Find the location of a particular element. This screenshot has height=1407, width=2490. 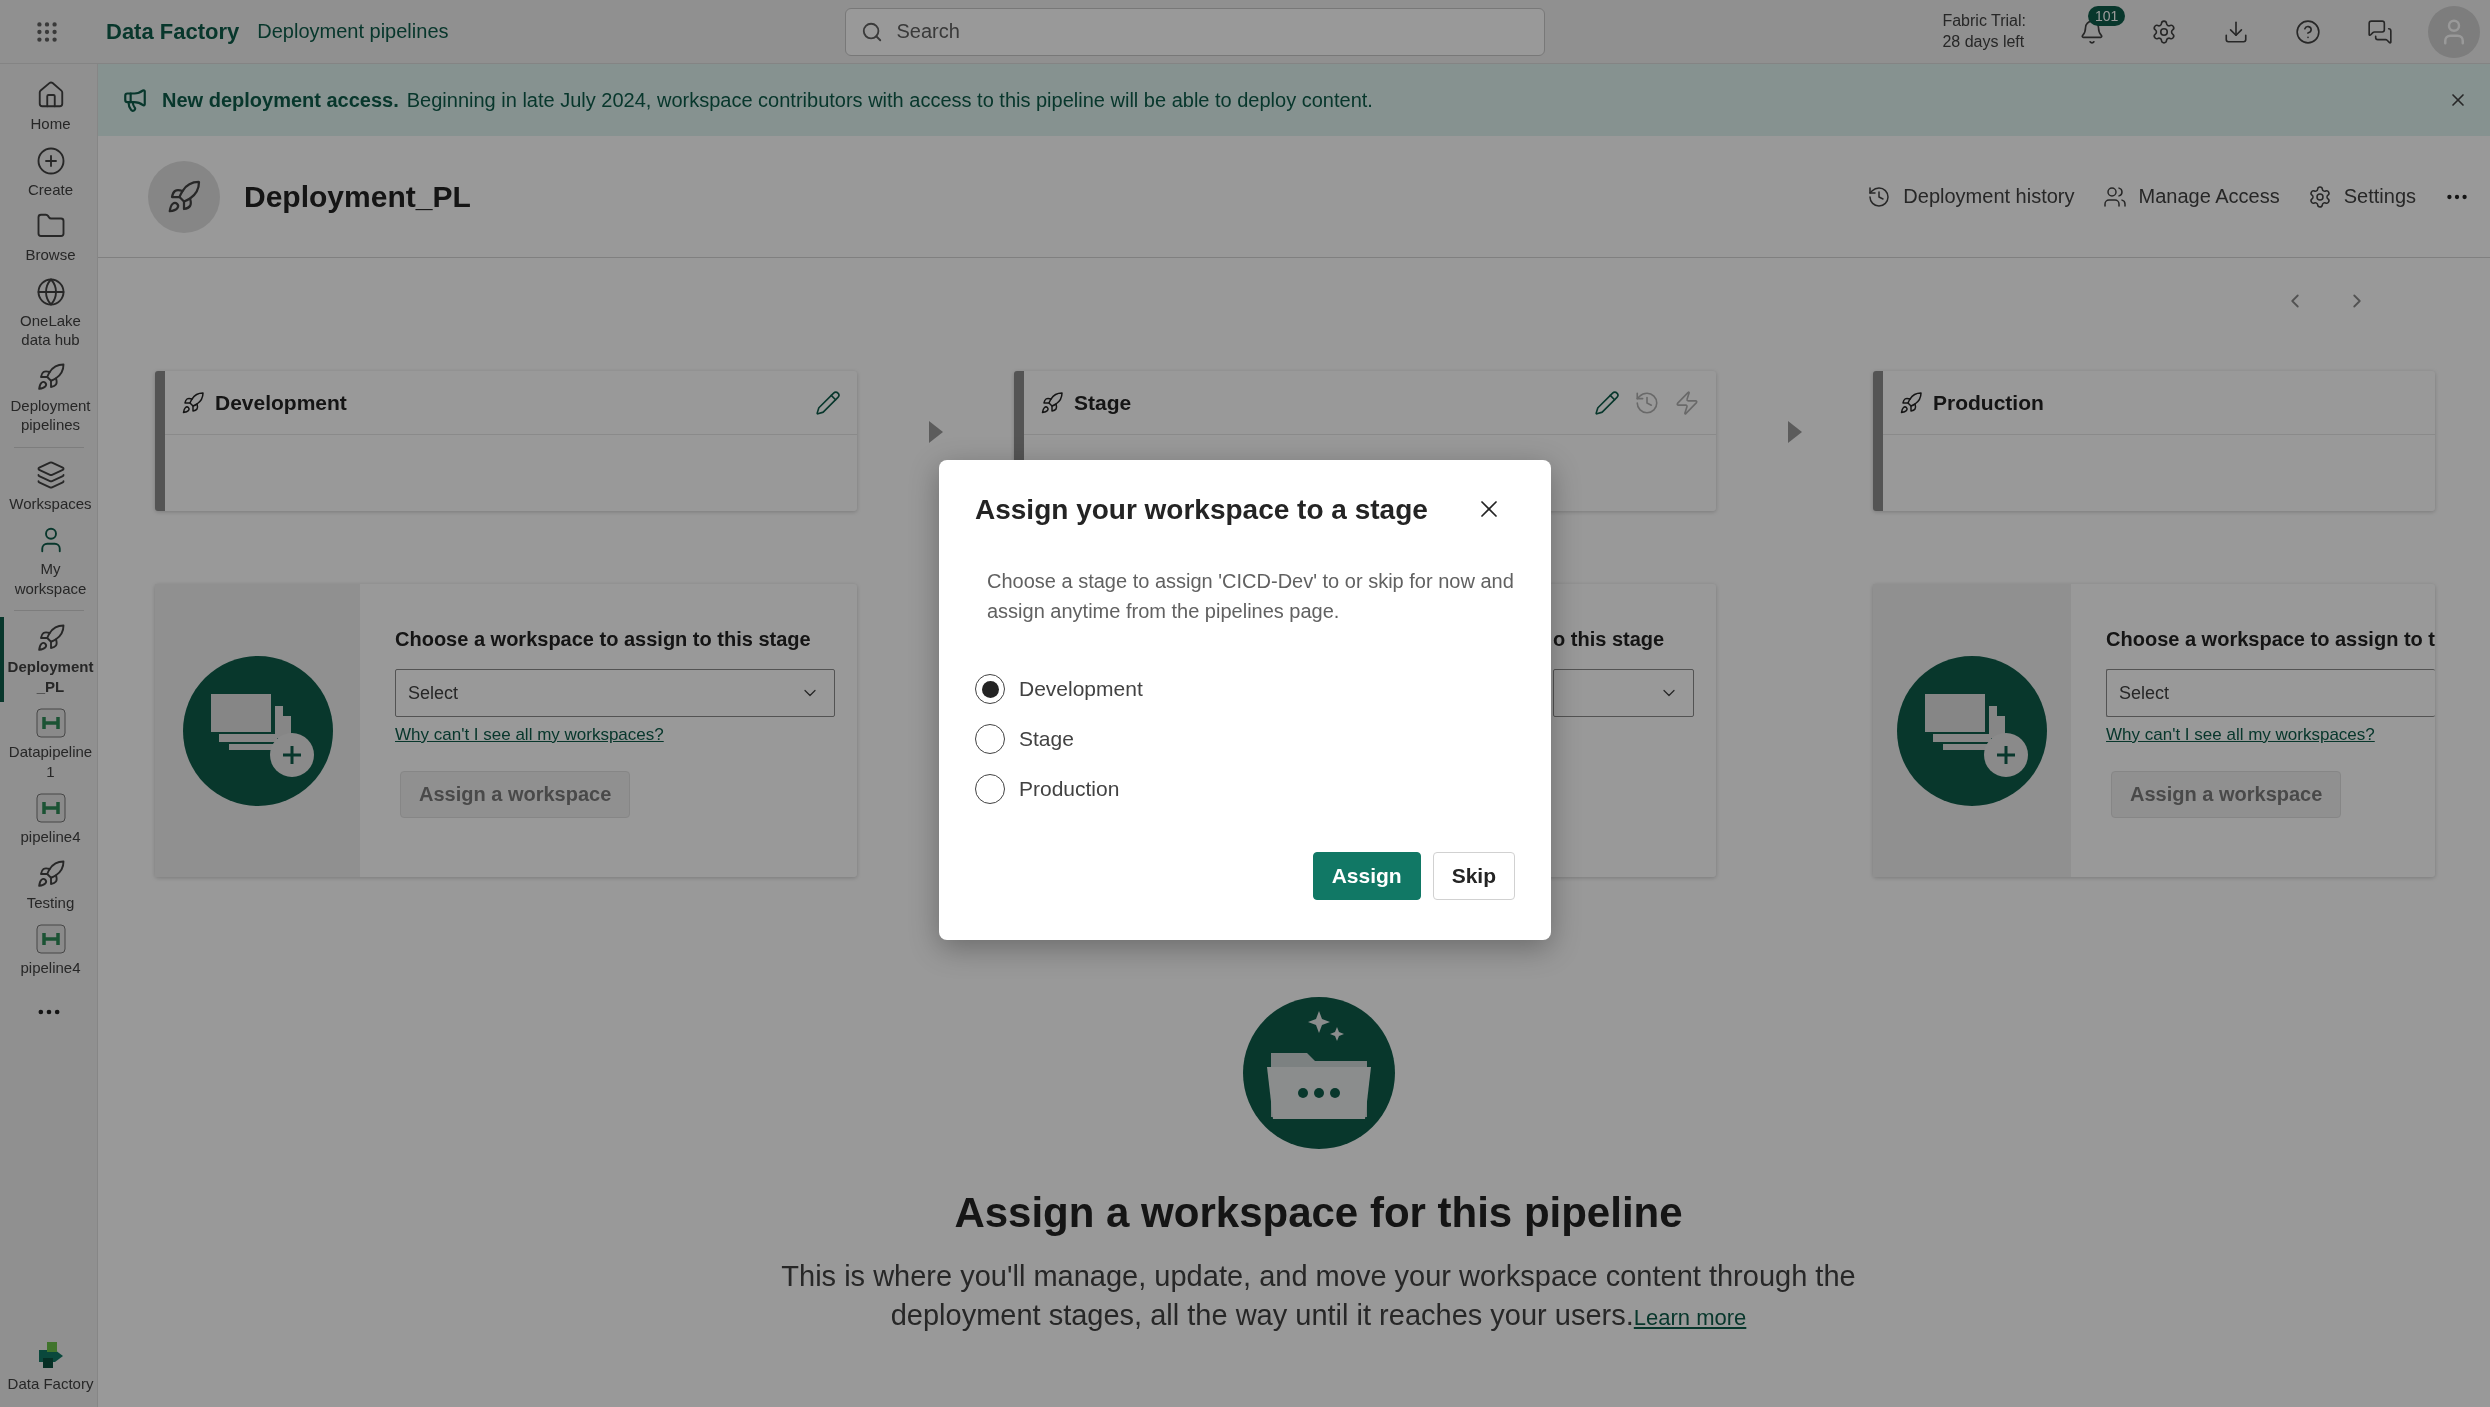

banner-text: New deployment access. Beginning in late July 2024, workspace contributors with access to this pipeline will be able to deploy content. is located at coordinates (767, 100).